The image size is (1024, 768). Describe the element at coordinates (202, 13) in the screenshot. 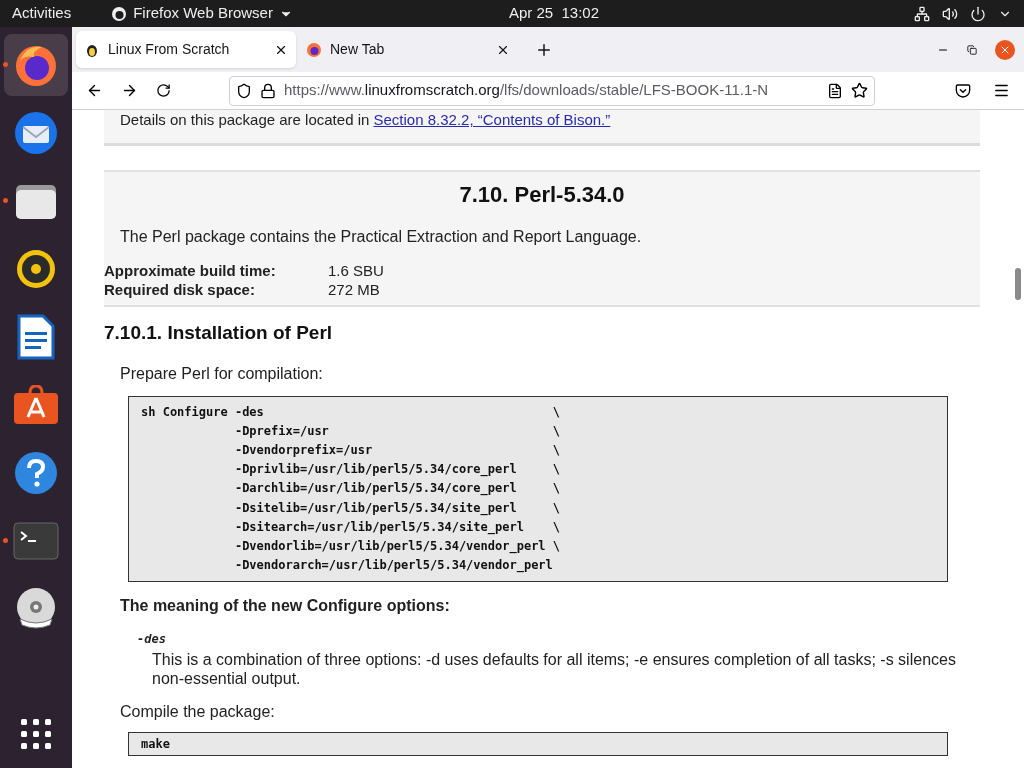

I see `app-menu: Firefox Web Browser` at that location.